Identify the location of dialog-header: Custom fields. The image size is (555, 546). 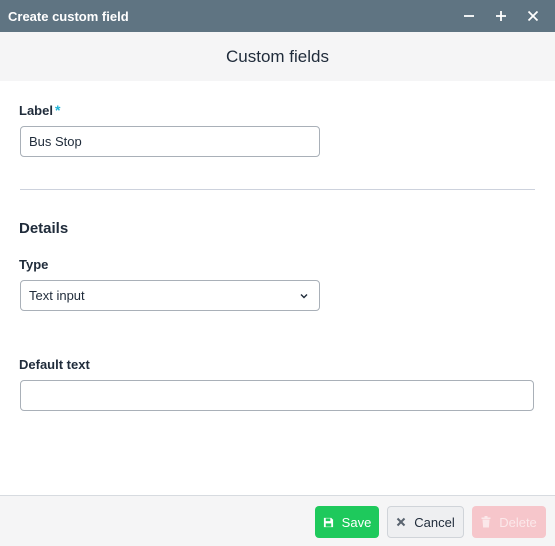
(277, 56).